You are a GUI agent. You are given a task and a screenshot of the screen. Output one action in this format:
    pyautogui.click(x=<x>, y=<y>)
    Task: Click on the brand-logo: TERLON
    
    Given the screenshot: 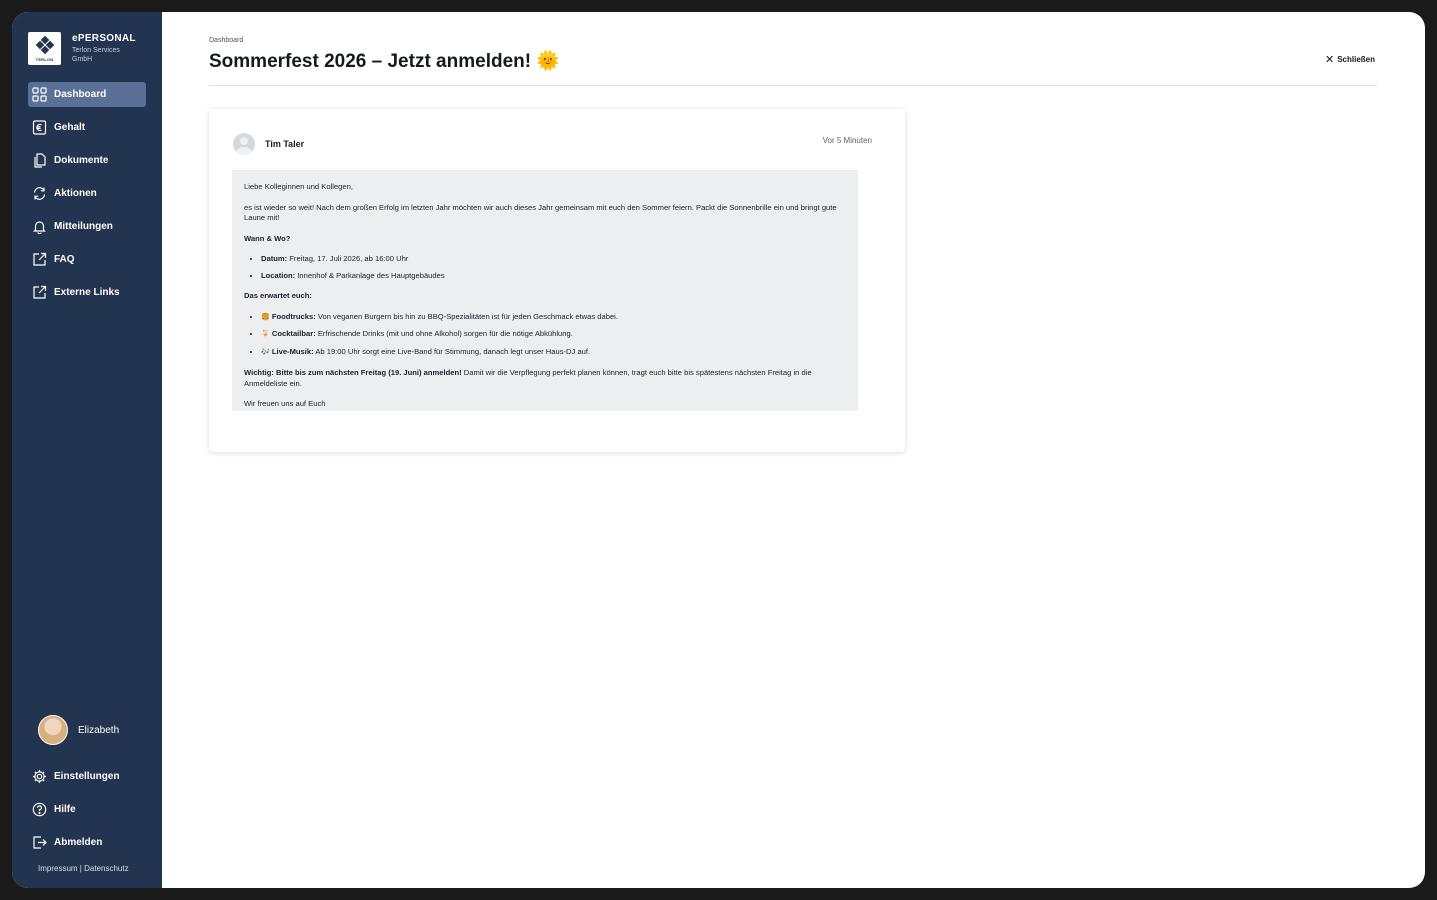 What is the action you would take?
    pyautogui.click(x=44, y=48)
    